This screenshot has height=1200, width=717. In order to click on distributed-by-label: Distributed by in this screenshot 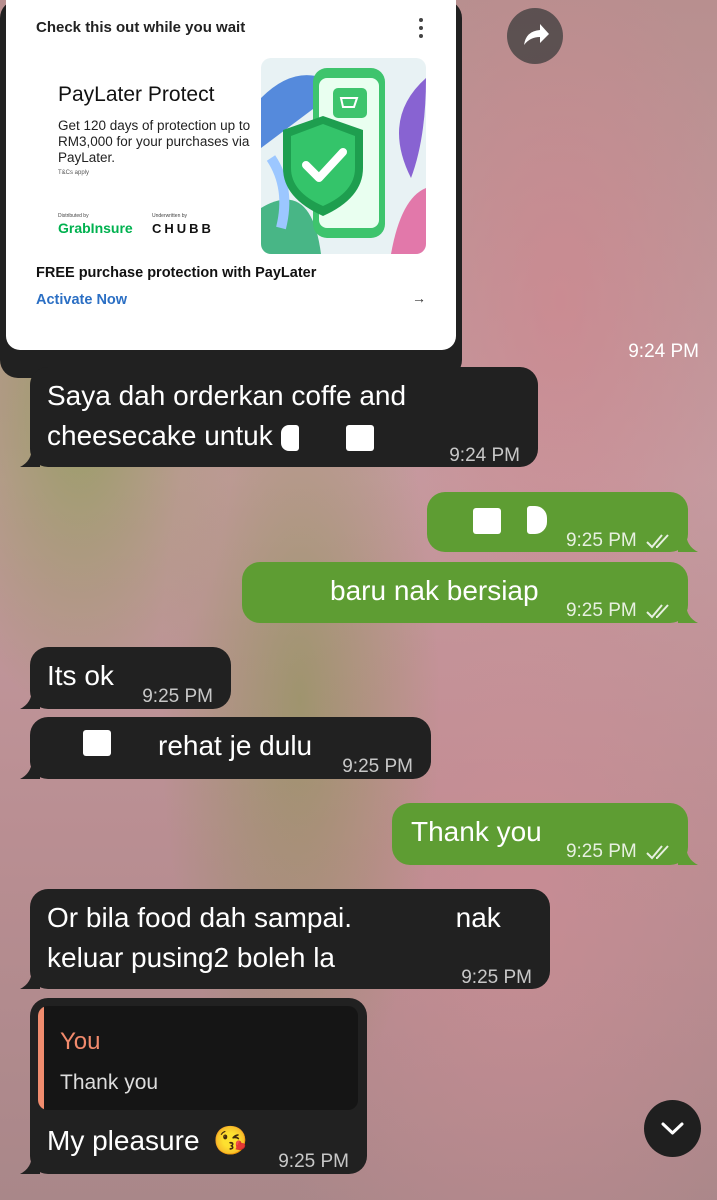, I will do `click(73, 216)`.